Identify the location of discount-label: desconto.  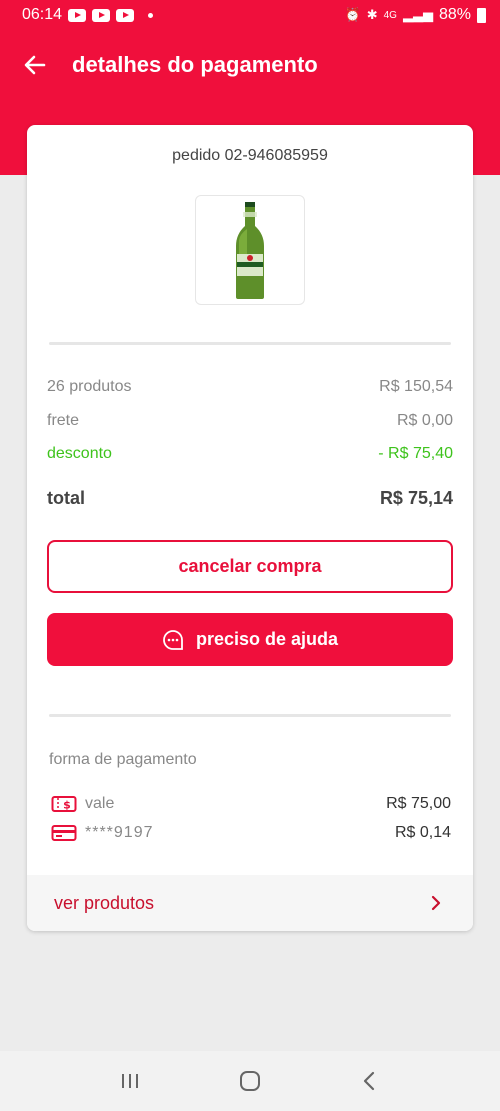
(79, 453).